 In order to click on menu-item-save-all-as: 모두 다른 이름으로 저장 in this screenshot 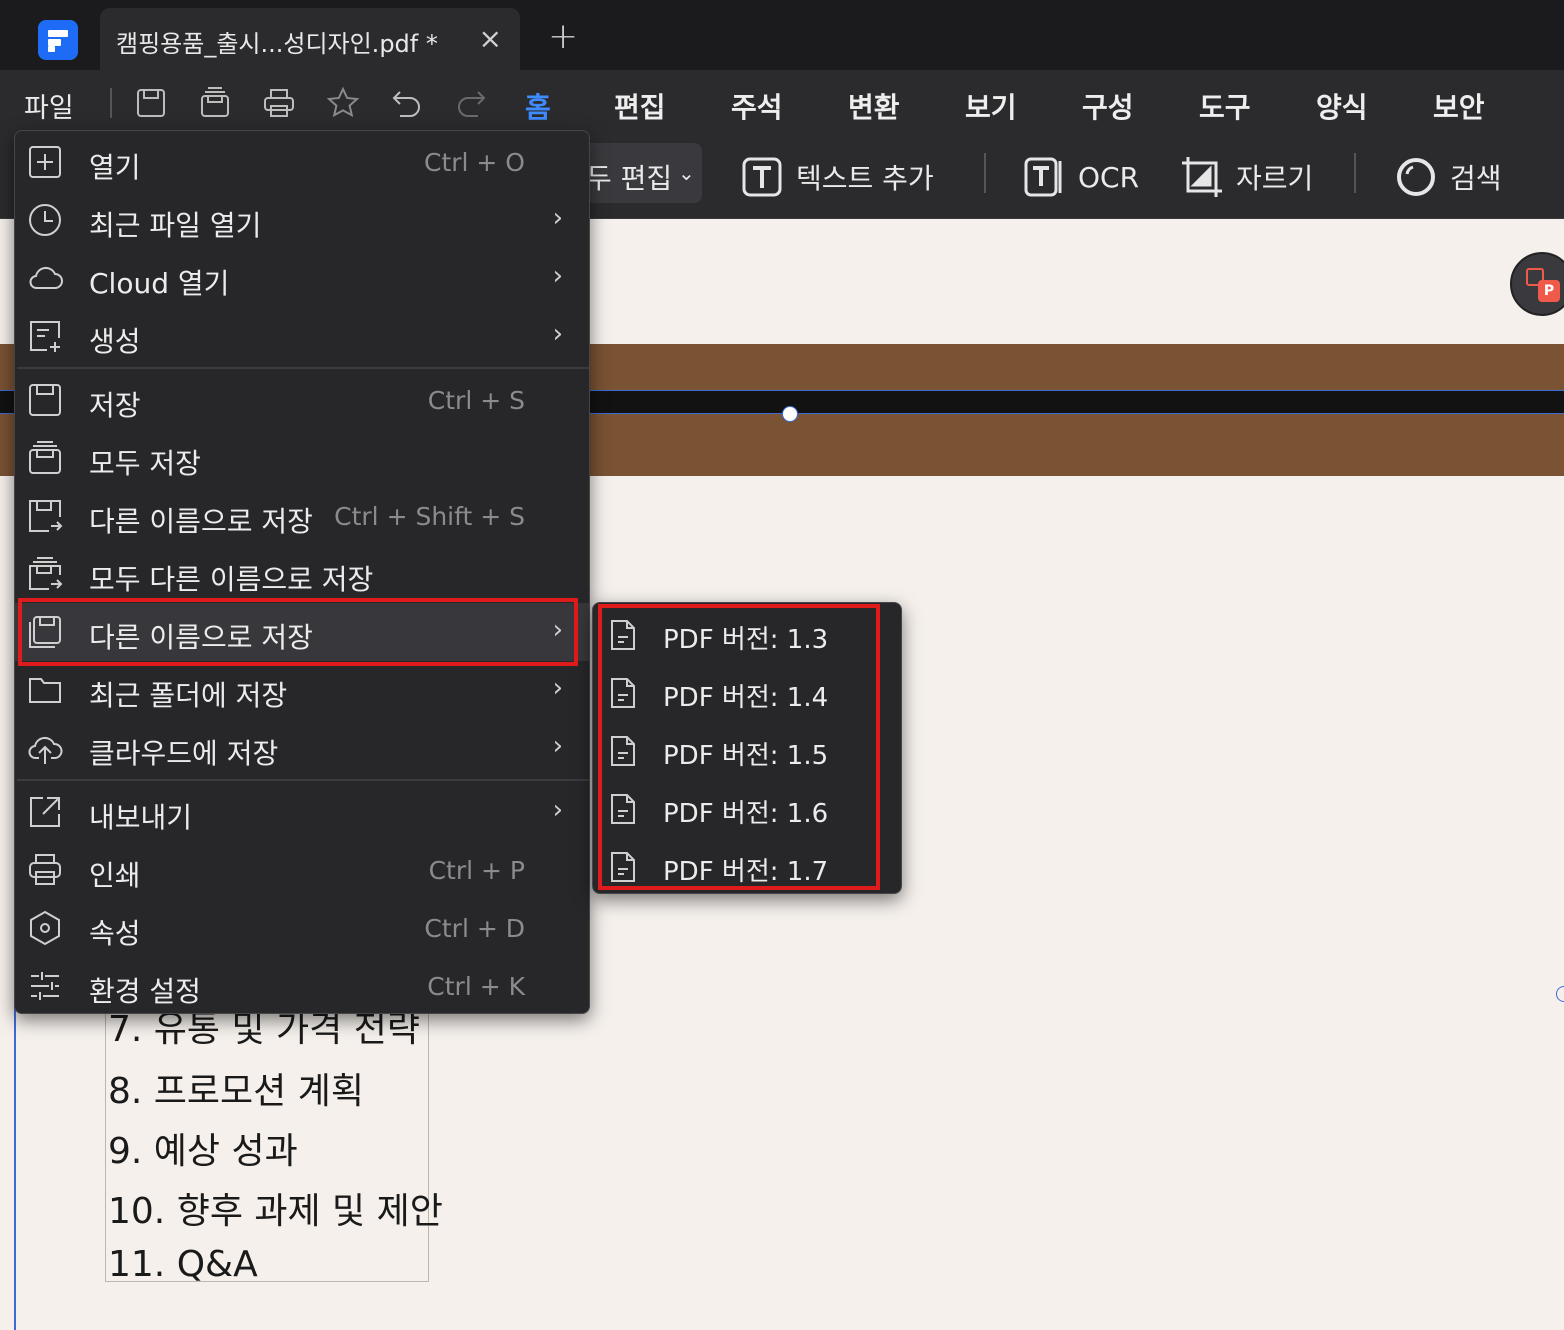, I will do `click(302, 574)`.